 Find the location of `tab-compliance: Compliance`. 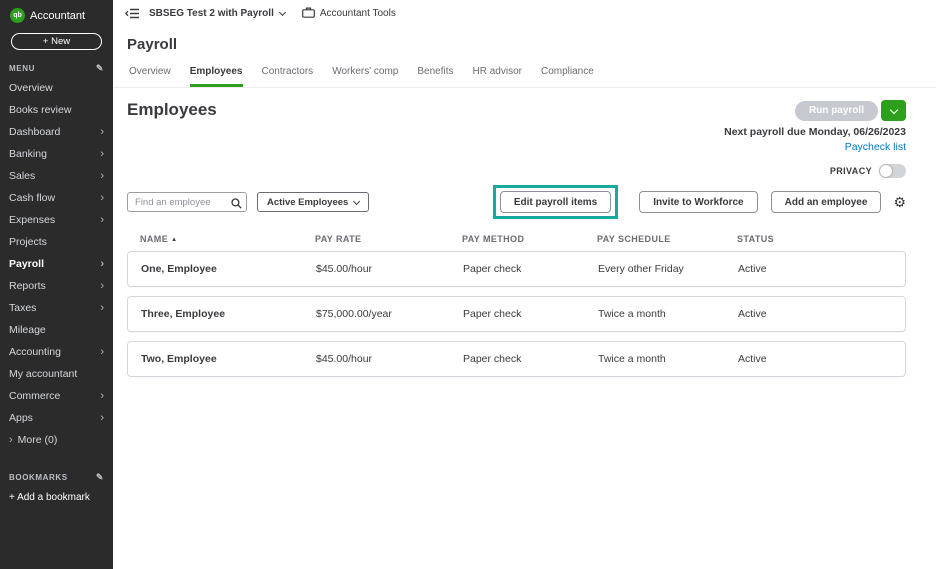

tab-compliance: Compliance is located at coordinates (567, 76).